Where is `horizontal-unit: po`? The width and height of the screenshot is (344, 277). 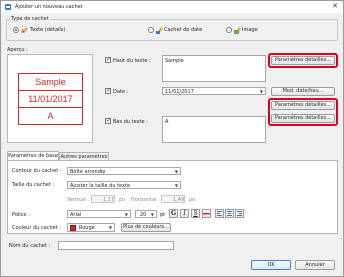 horizontal-unit: po is located at coordinates (192, 200).